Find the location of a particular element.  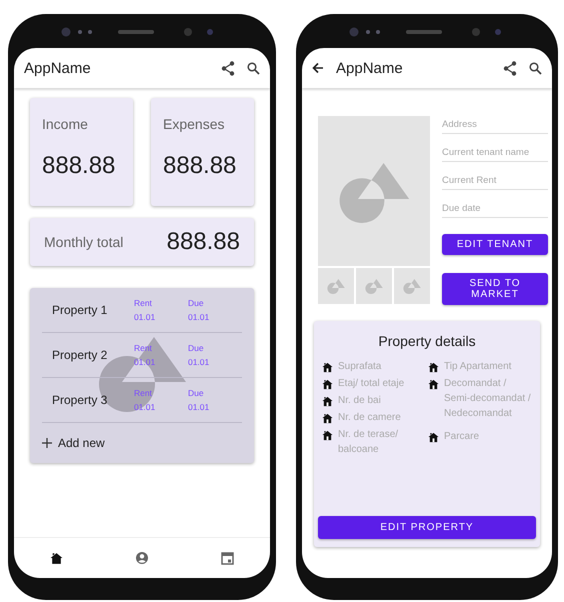

detail-label: Etaj/ total etaje is located at coordinates (371, 384).